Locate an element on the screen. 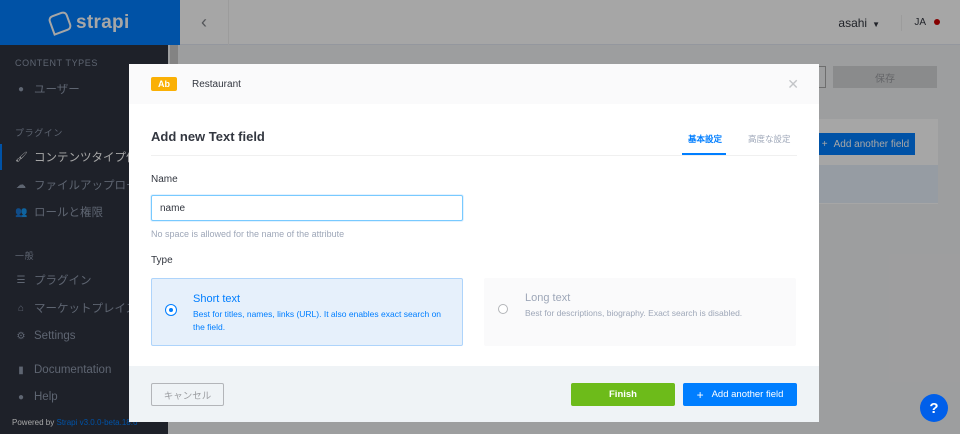  active-tab-indicator is located at coordinates (704, 154).